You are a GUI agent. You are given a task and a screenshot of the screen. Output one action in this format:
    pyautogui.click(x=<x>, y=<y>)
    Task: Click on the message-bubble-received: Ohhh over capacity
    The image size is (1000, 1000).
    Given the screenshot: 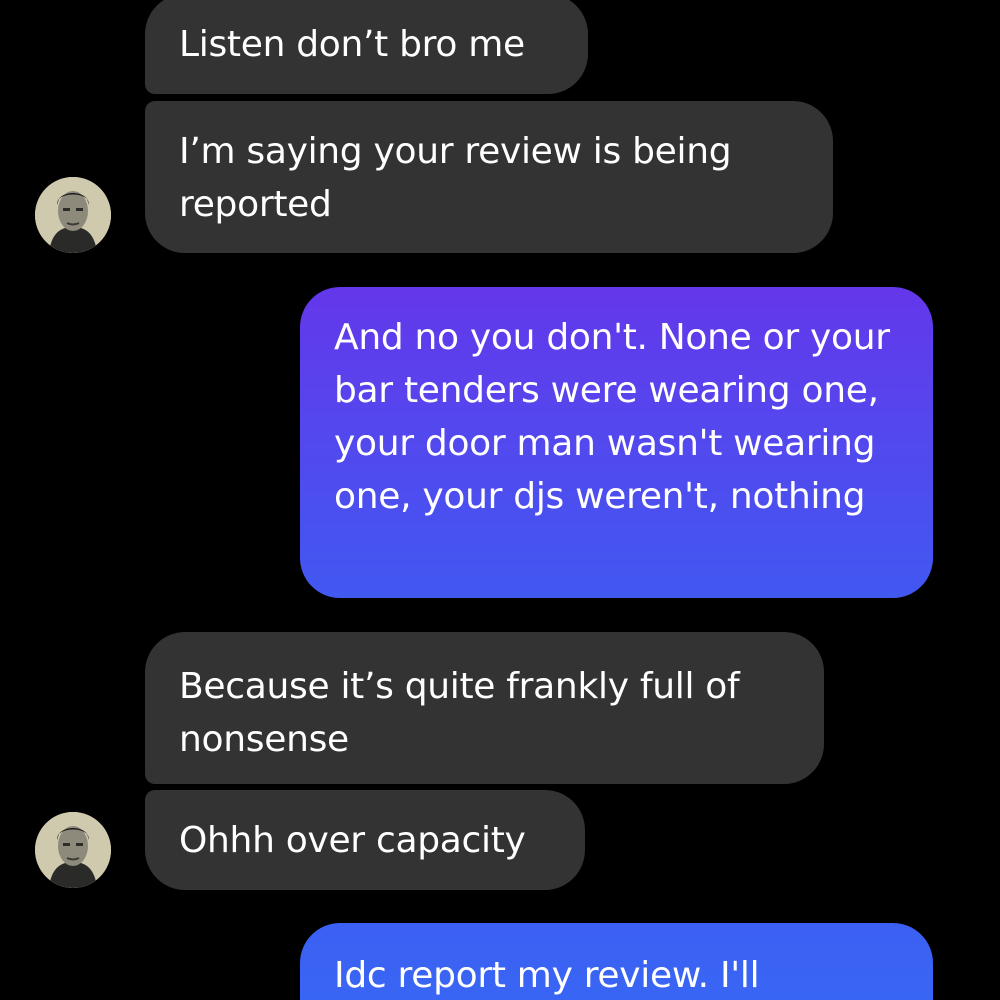 What is the action you would take?
    pyautogui.click(x=365, y=840)
    